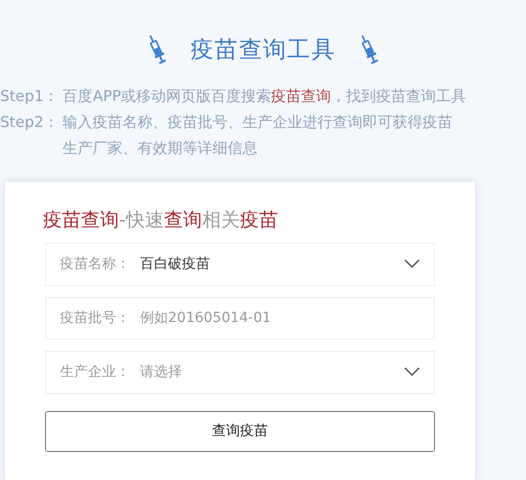  What do you see at coordinates (265, 96) in the screenshot?
I see `step-text: 百度APP或移动网页版百度搜索疫苗查询，找到疫苗查询工具` at bounding box center [265, 96].